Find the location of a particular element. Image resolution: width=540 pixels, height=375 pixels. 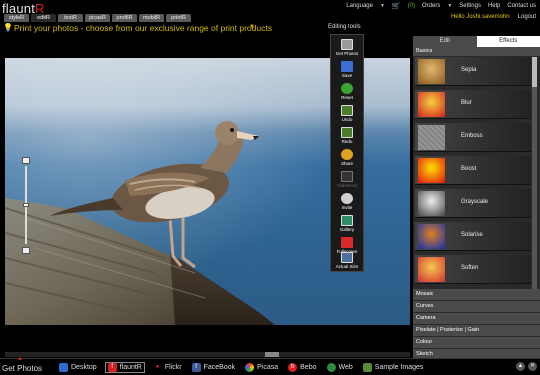

picasa-icon is located at coordinates (250, 367).